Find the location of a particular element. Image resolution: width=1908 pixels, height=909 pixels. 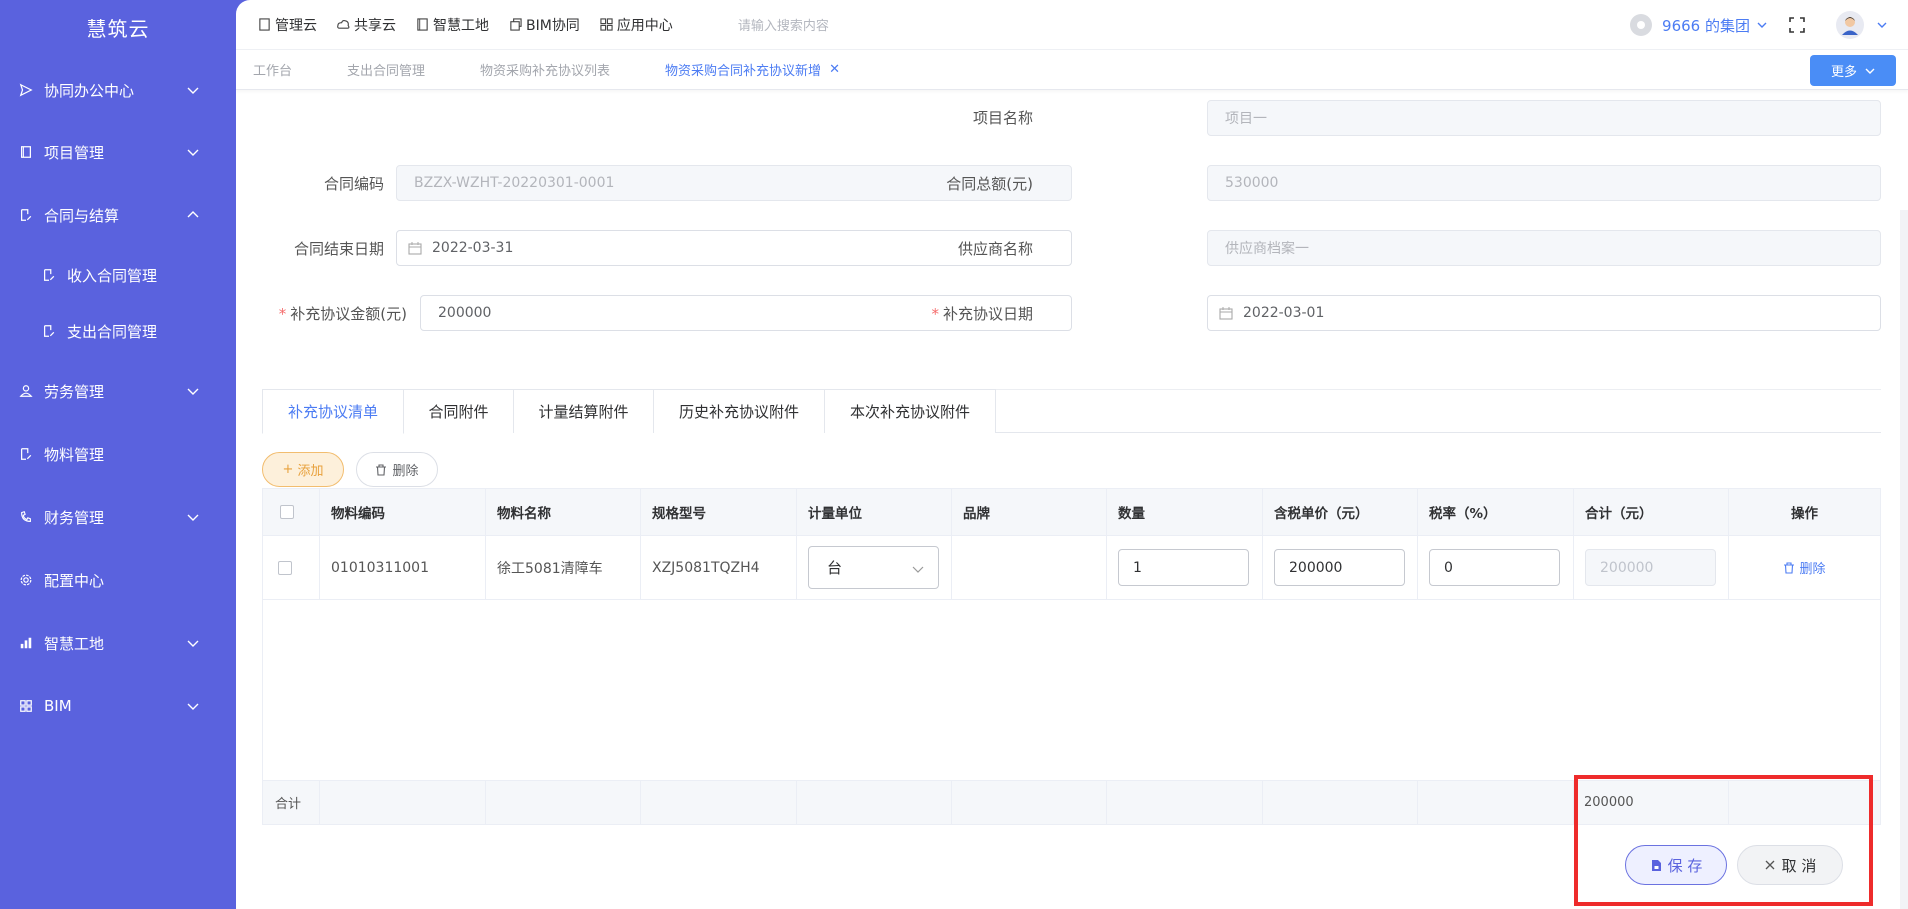

delete-button: 删除 is located at coordinates (397, 469).